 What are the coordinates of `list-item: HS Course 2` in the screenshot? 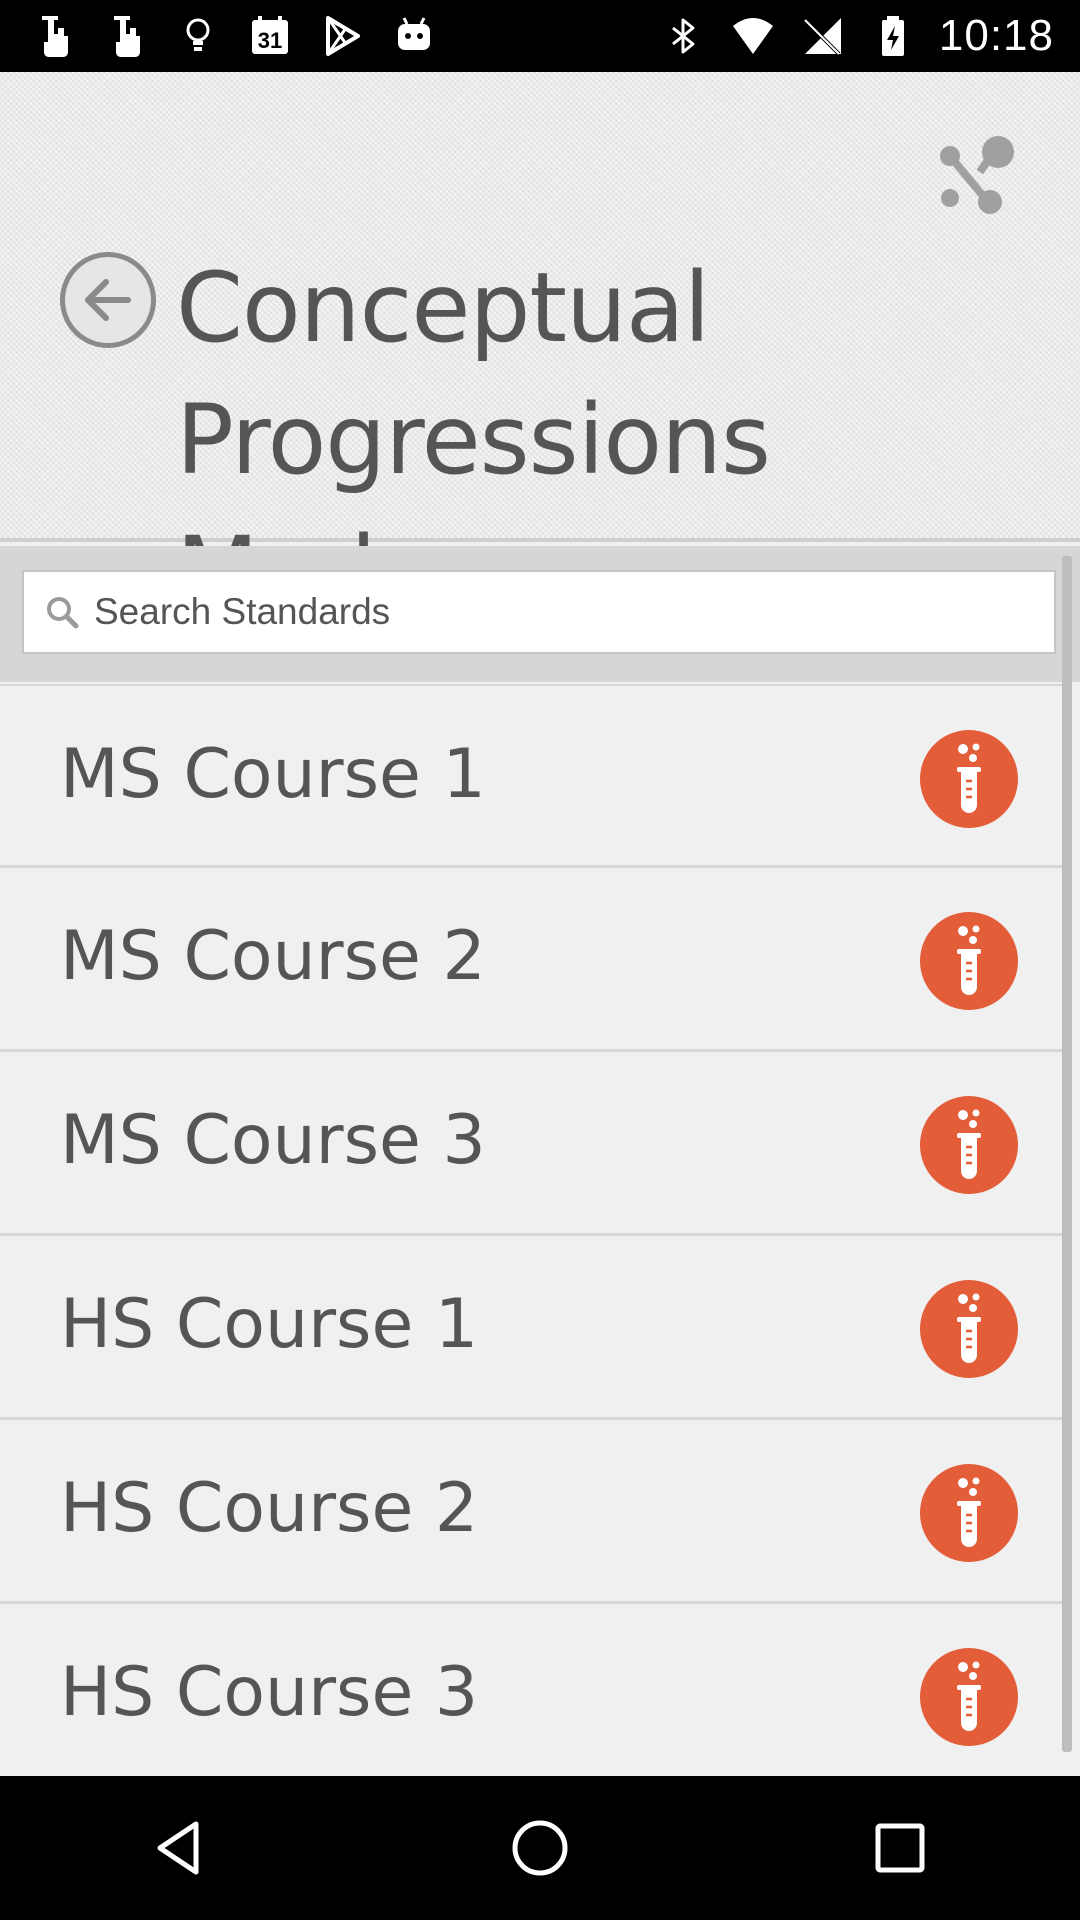 It's located at (532, 1512).